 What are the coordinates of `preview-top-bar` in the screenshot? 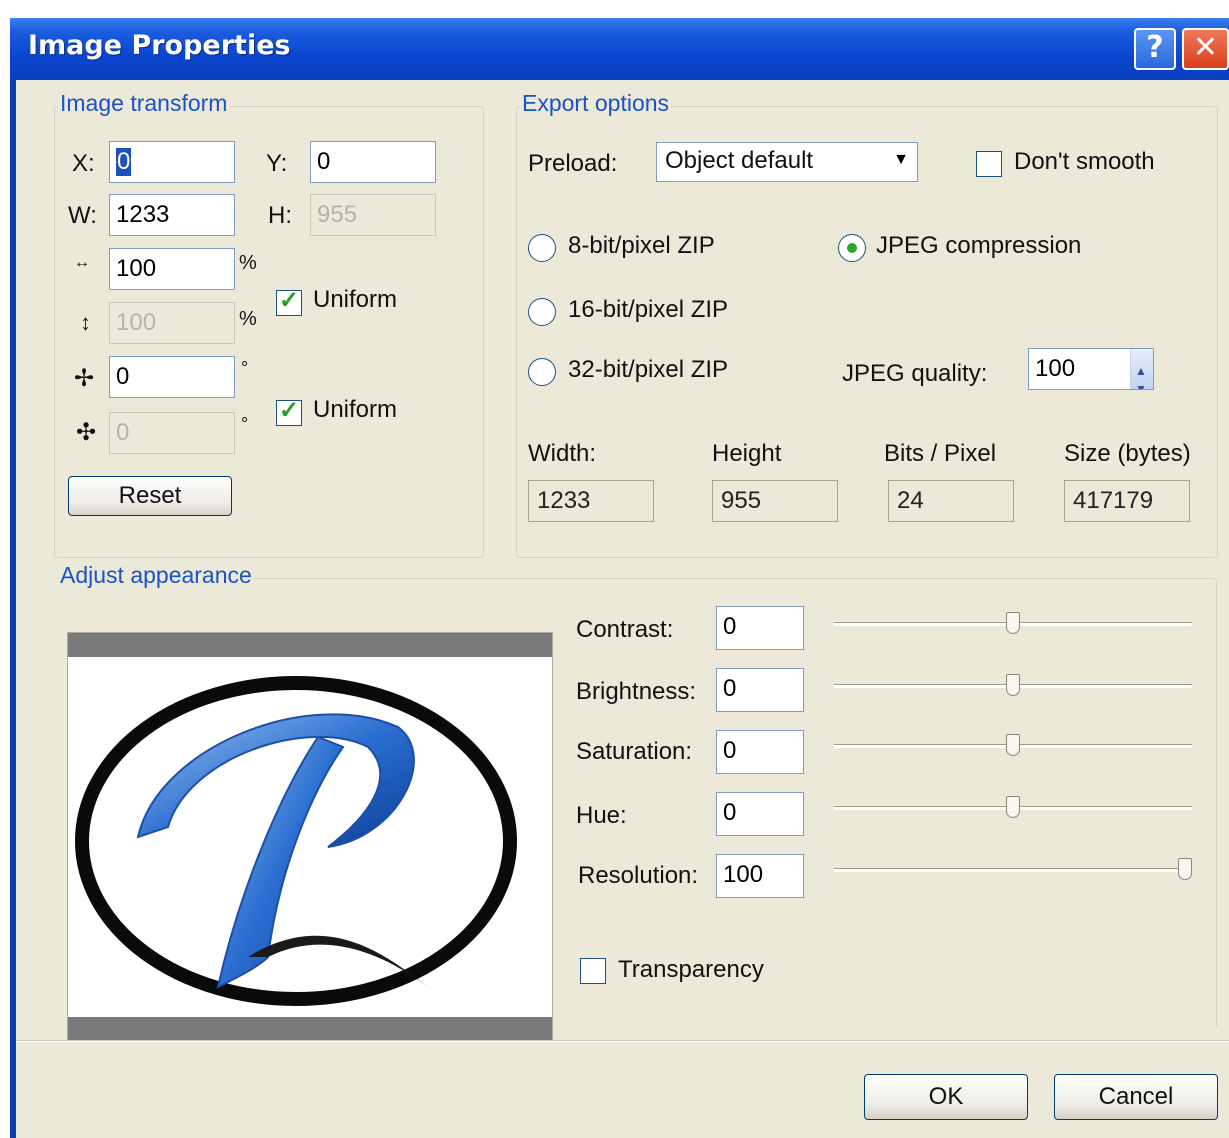 It's located at (310, 645).